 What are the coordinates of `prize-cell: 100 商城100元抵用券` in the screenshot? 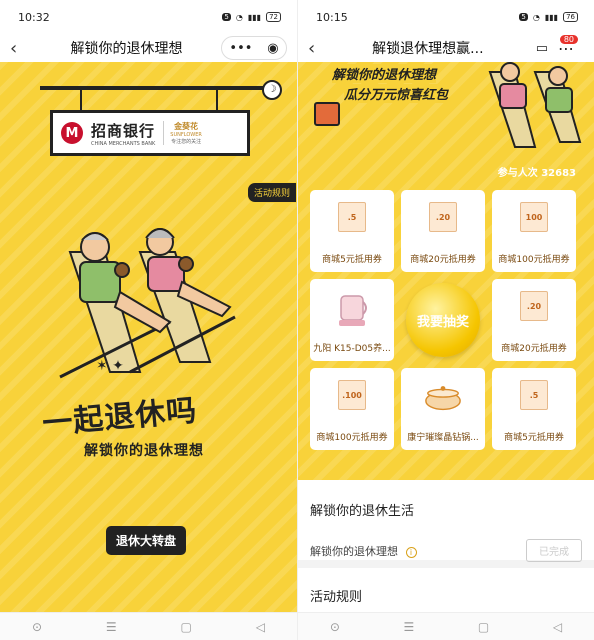 It's located at (534, 231).